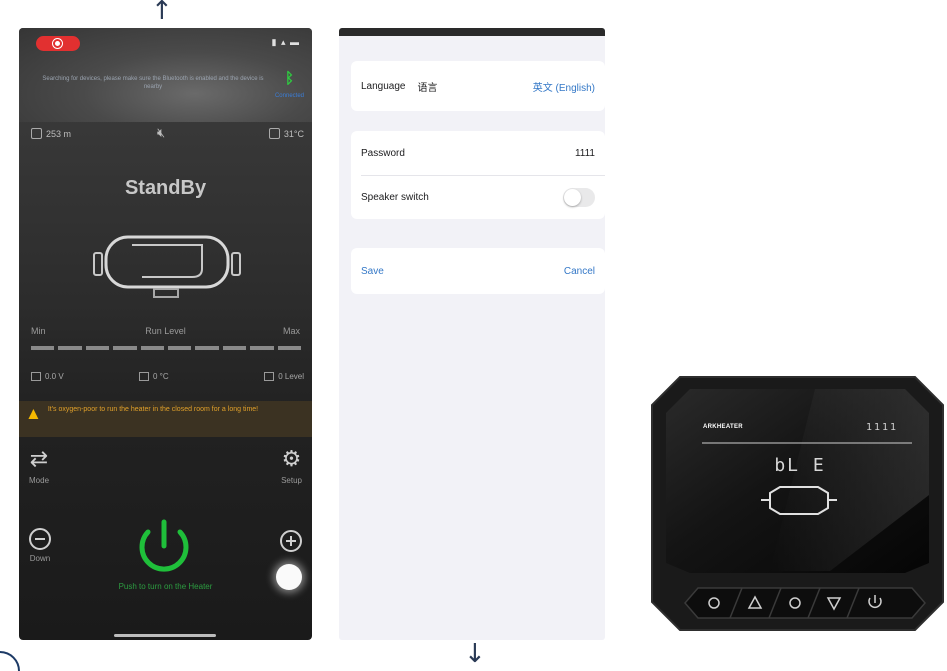  What do you see at coordinates (40, 558) in the screenshot?
I see `down-label: Down` at bounding box center [40, 558].